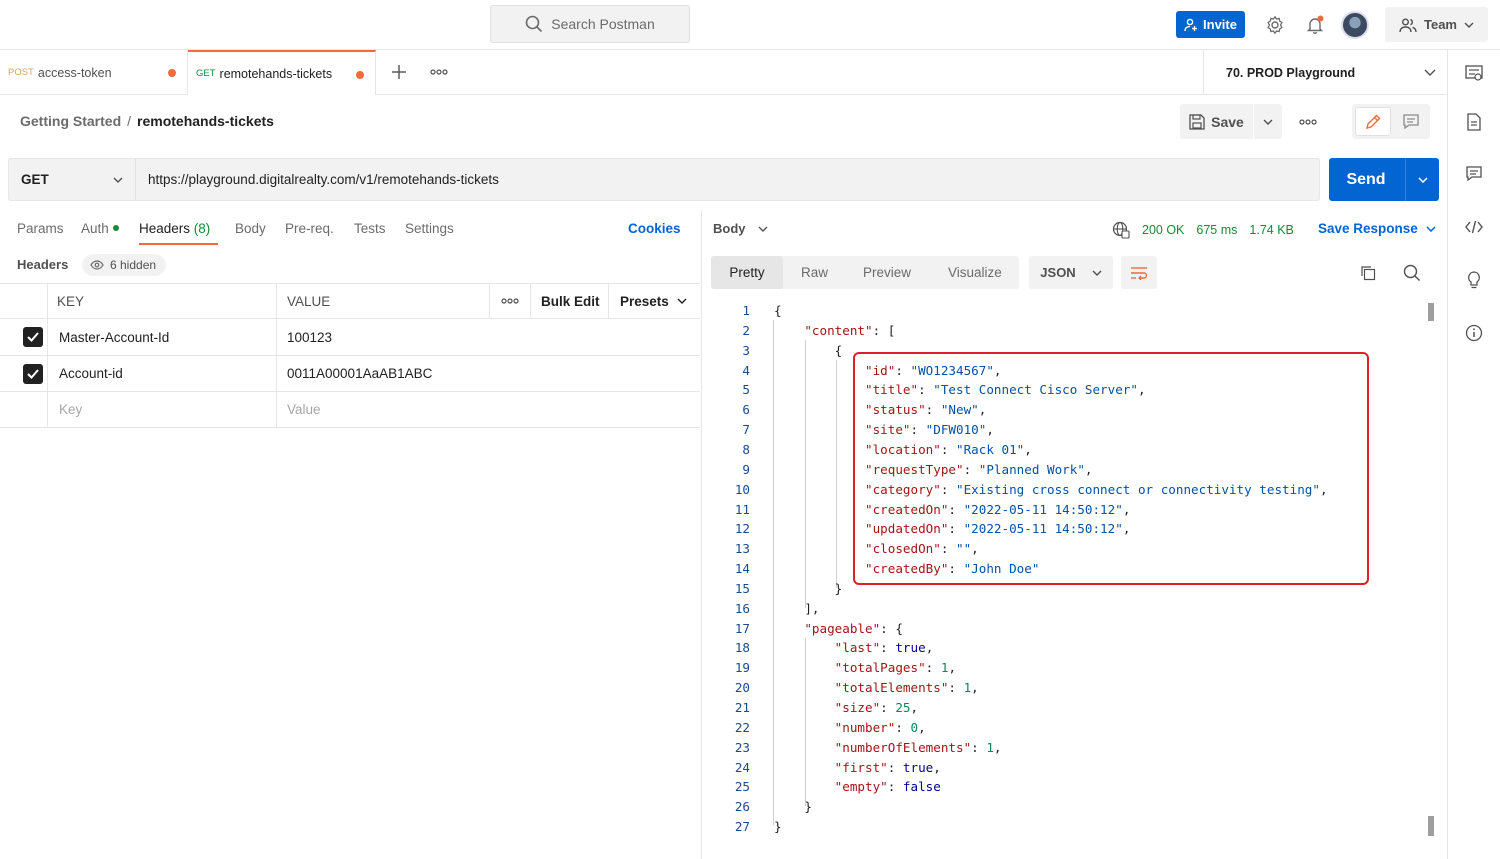 Image resolution: width=1500 pixels, height=859 pixels. What do you see at coordinates (654, 228) in the screenshot?
I see `cookies-link: Cookies` at bounding box center [654, 228].